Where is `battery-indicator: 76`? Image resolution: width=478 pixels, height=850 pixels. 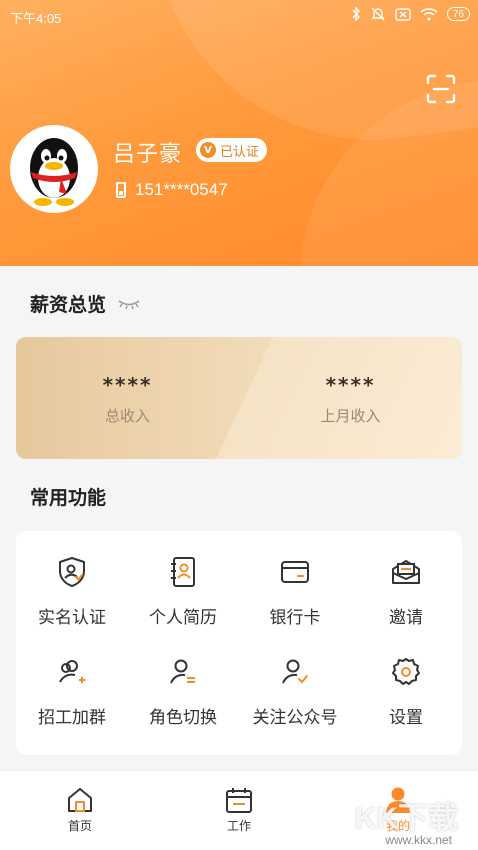 battery-indicator: 76 is located at coordinates (458, 14).